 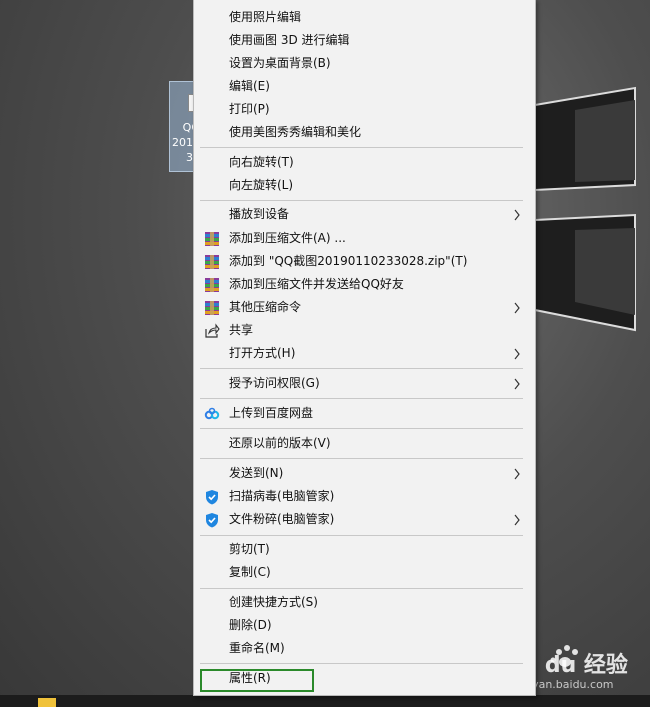 I want to click on menu-item-grant-access: 授予访问权限(G), so click(x=364, y=383).